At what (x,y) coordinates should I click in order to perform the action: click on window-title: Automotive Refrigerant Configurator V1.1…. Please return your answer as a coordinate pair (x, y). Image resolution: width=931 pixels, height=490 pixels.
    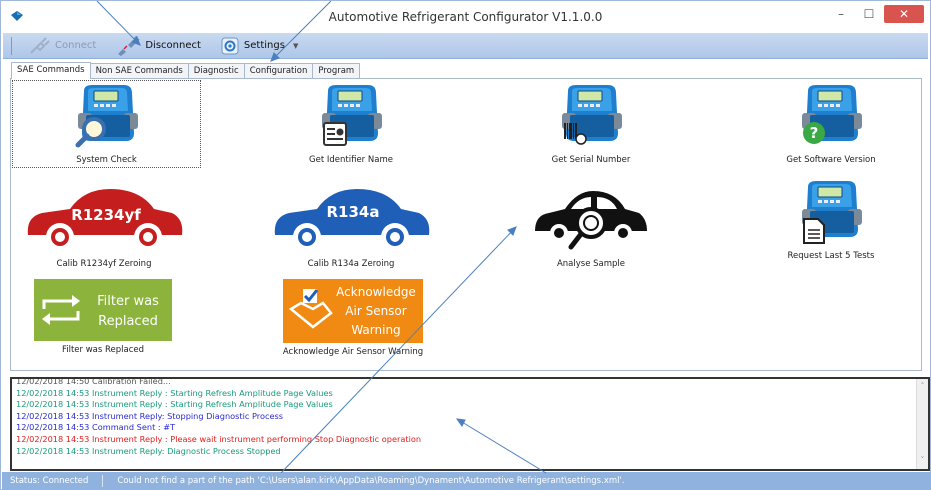
    Looking at the image, I should click on (465, 17).